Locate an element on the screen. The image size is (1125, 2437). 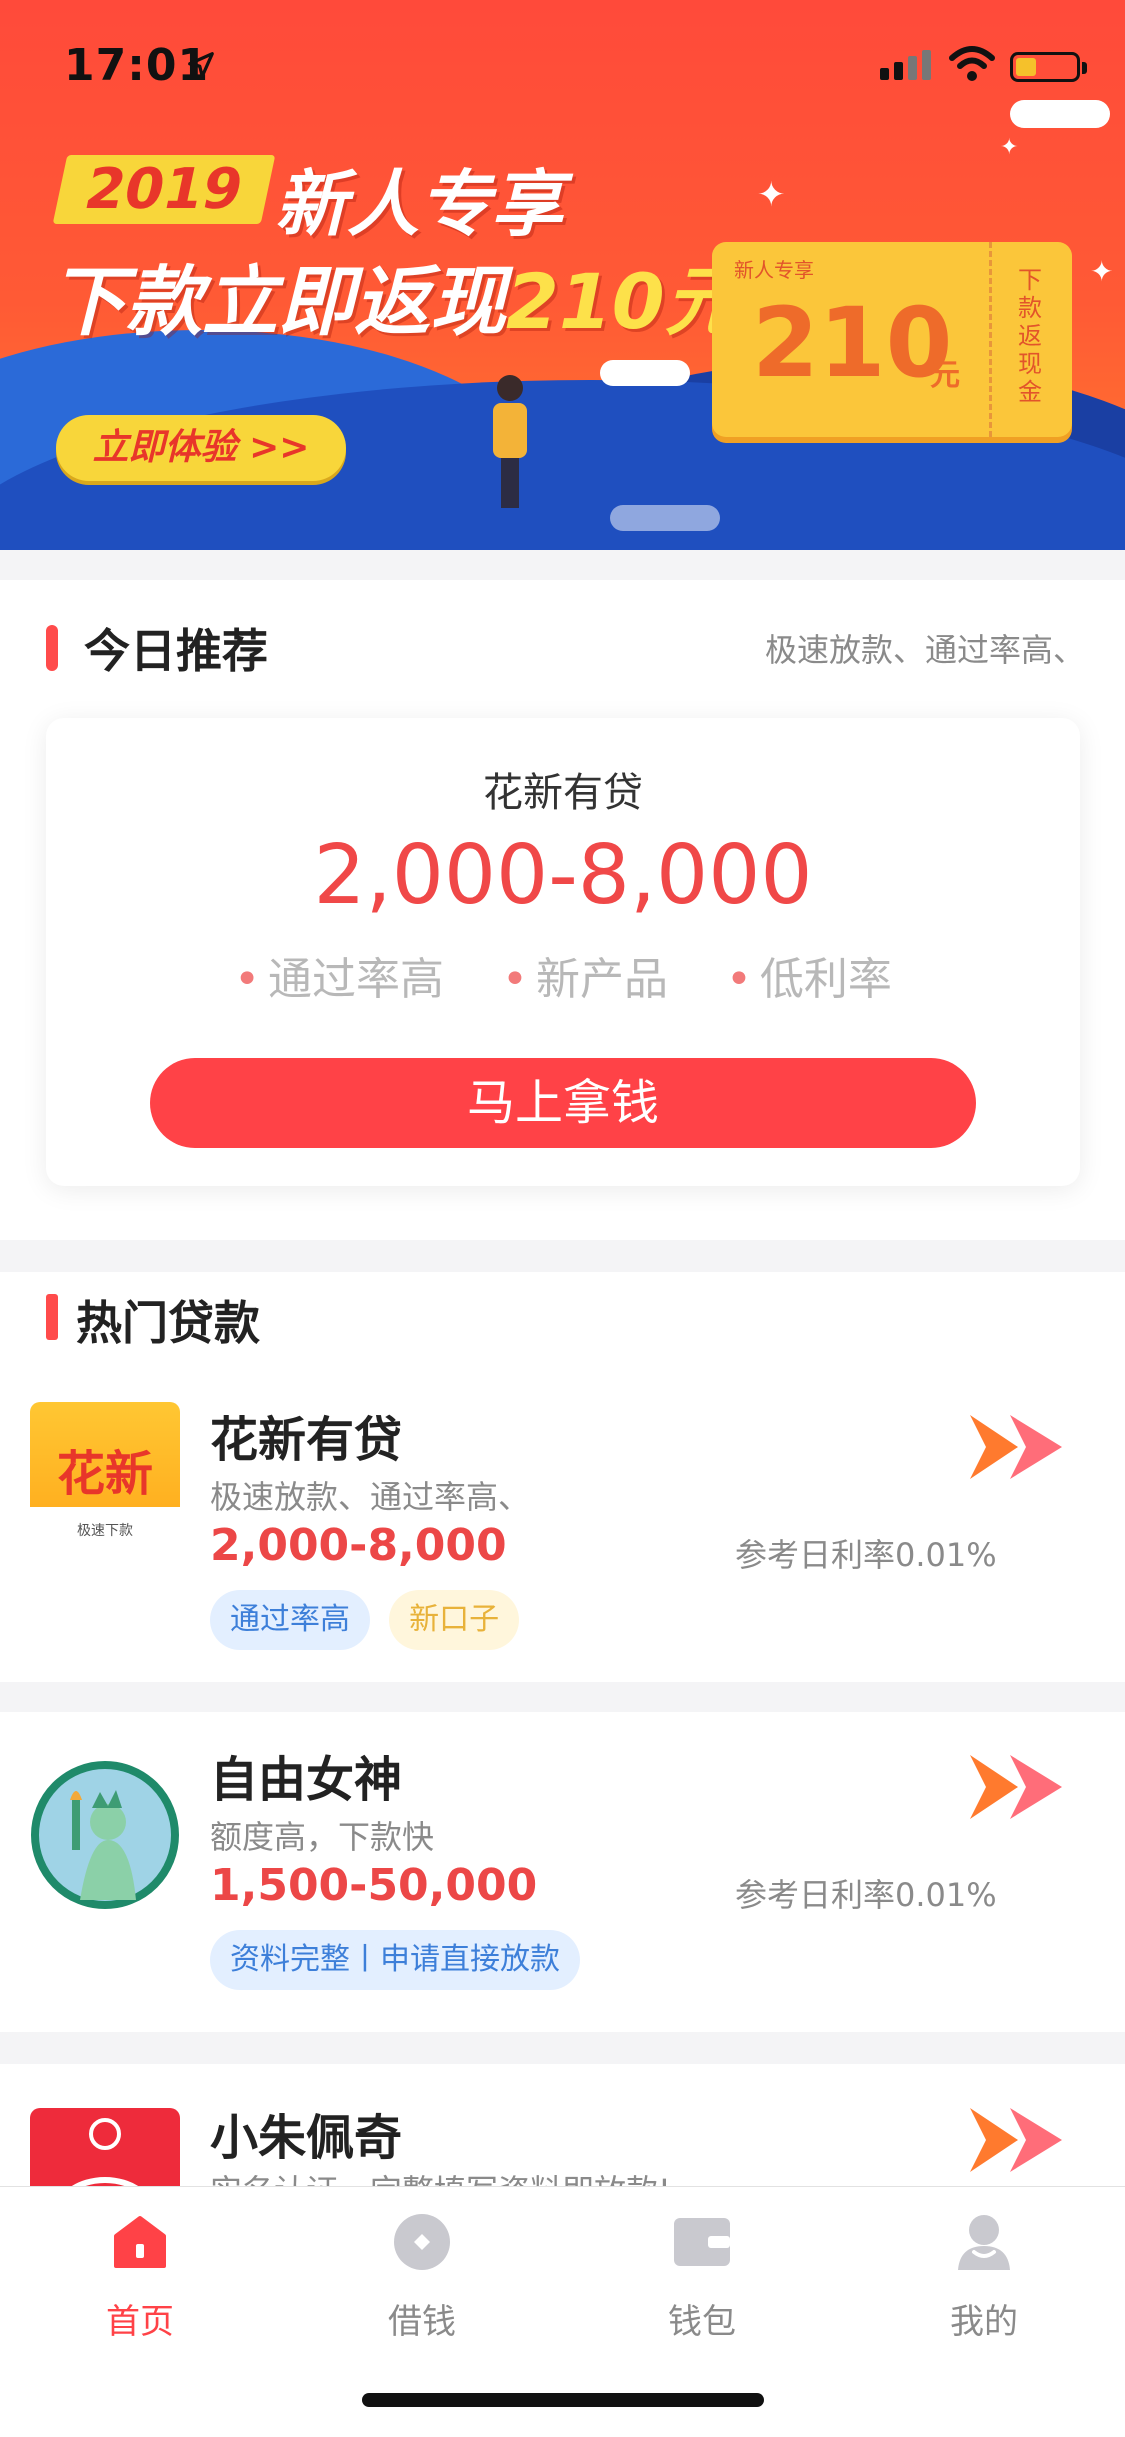
banner-year-badge: 2019 is located at coordinates (164, 189).